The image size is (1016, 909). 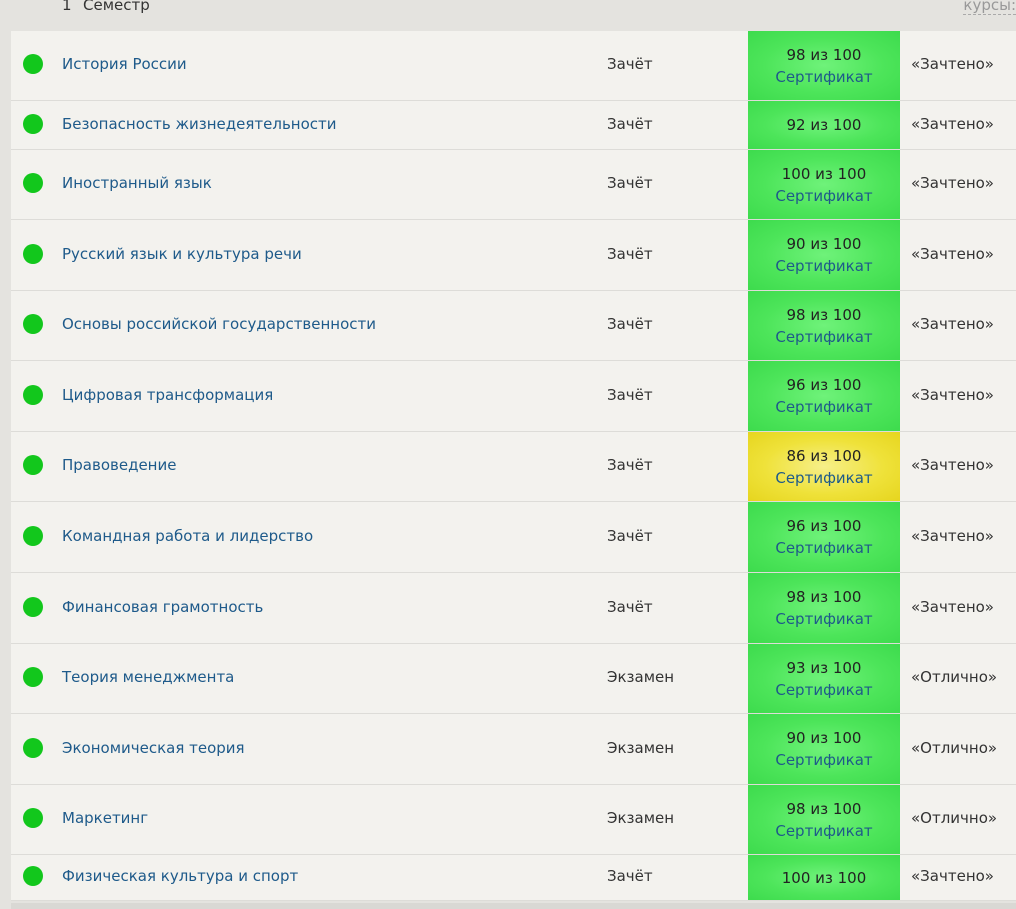 I want to click on course-name-link: Маркетинг, so click(x=105, y=818).